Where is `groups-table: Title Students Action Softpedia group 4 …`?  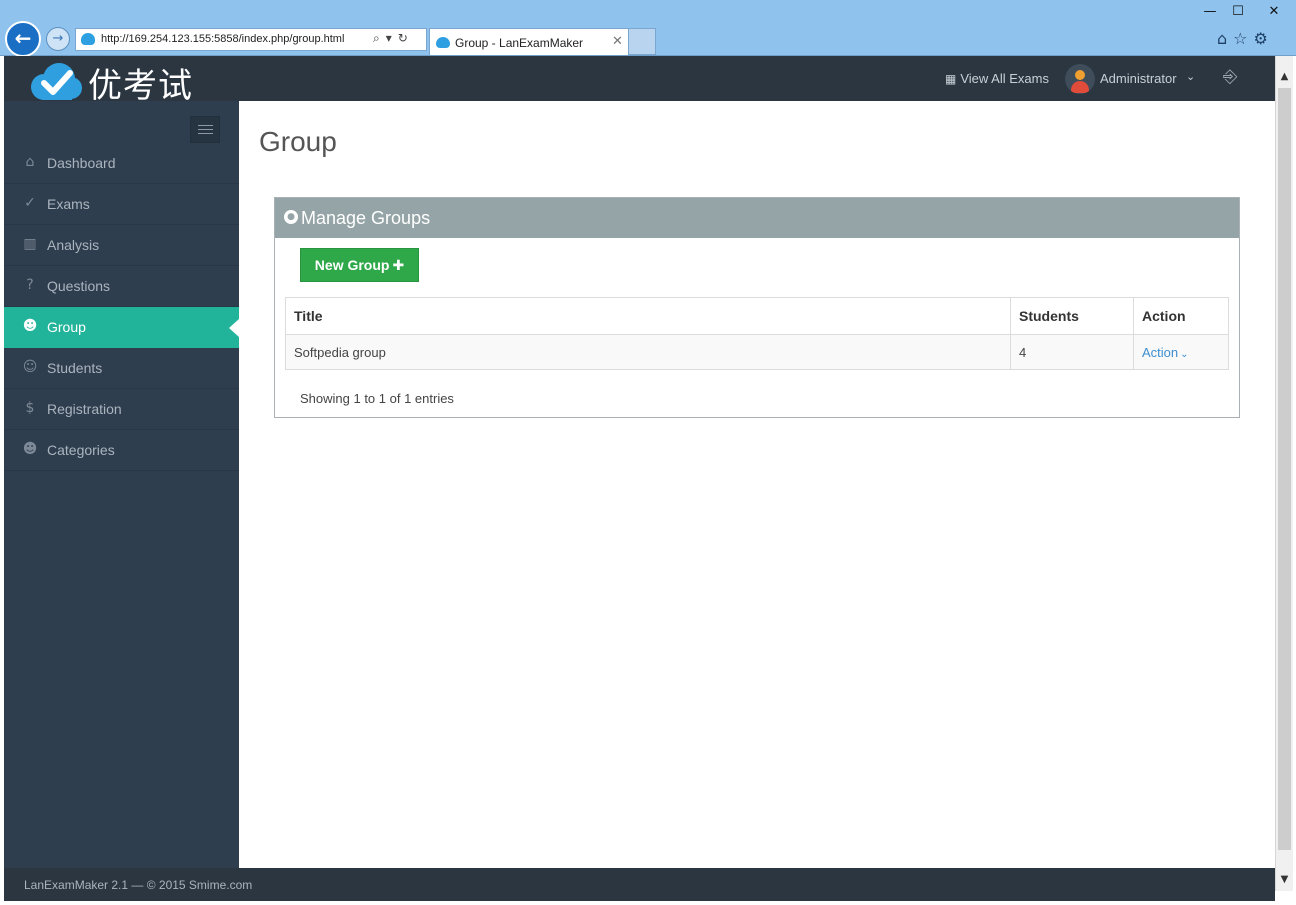
groups-table: Title Students Action Softpedia group 4 … is located at coordinates (757, 333).